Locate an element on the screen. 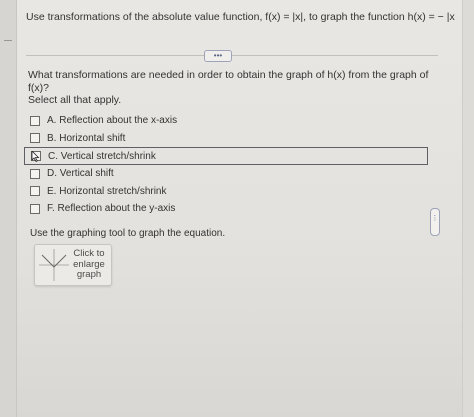 The width and height of the screenshot is (474, 417). left-rail is located at coordinates (8, 208).